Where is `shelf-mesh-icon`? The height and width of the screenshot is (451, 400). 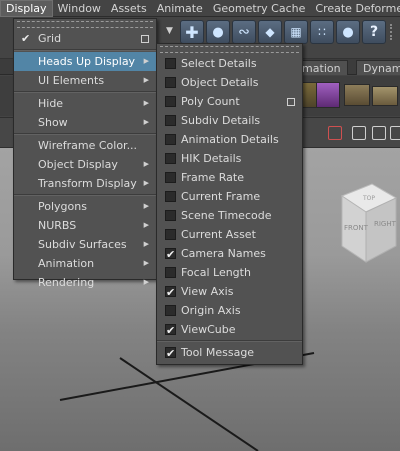 shelf-mesh-icon is located at coordinates (357, 95).